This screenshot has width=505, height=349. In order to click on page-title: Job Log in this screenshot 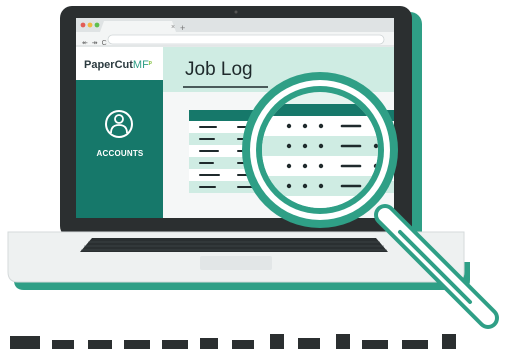, I will do `click(219, 69)`.